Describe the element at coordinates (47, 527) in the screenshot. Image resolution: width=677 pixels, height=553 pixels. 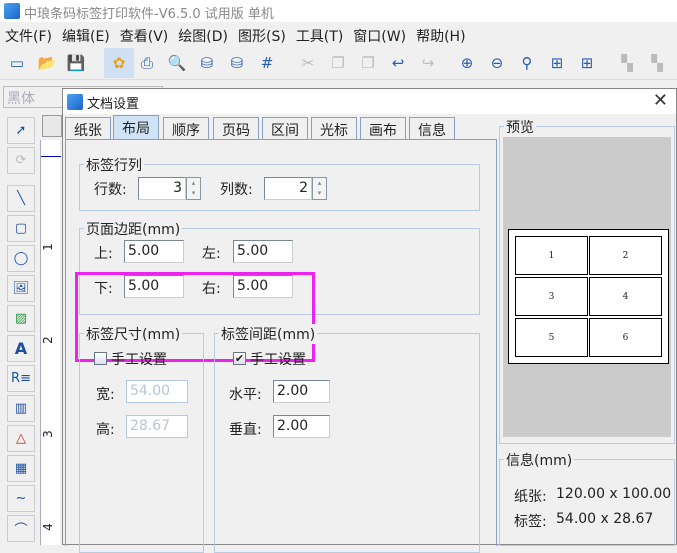
I see `ruler-tick-label: 4` at that location.